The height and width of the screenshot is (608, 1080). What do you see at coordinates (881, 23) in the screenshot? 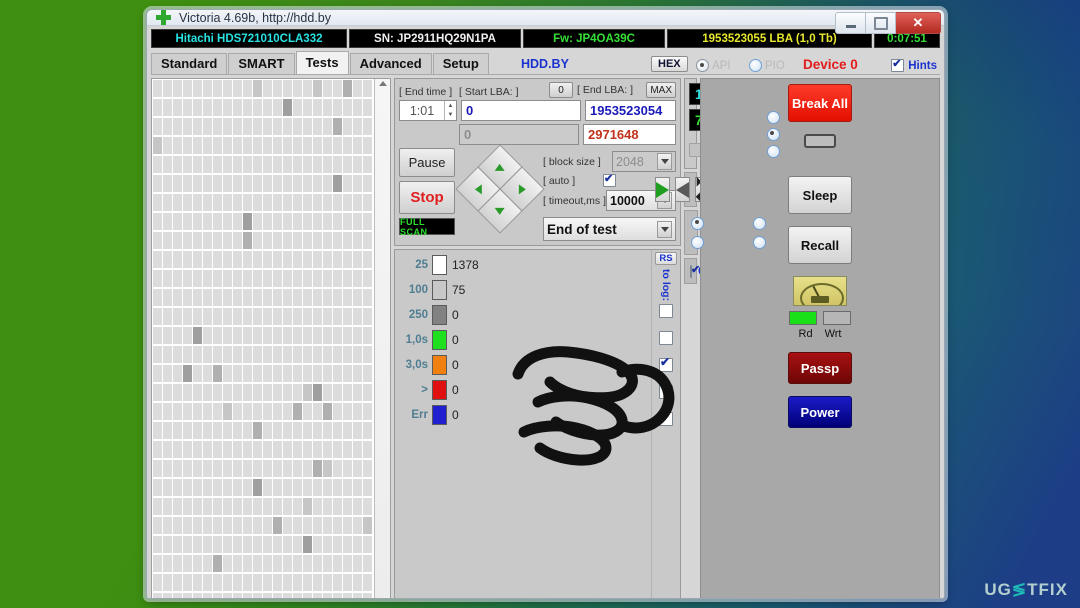
I see `maximize-button` at bounding box center [881, 23].